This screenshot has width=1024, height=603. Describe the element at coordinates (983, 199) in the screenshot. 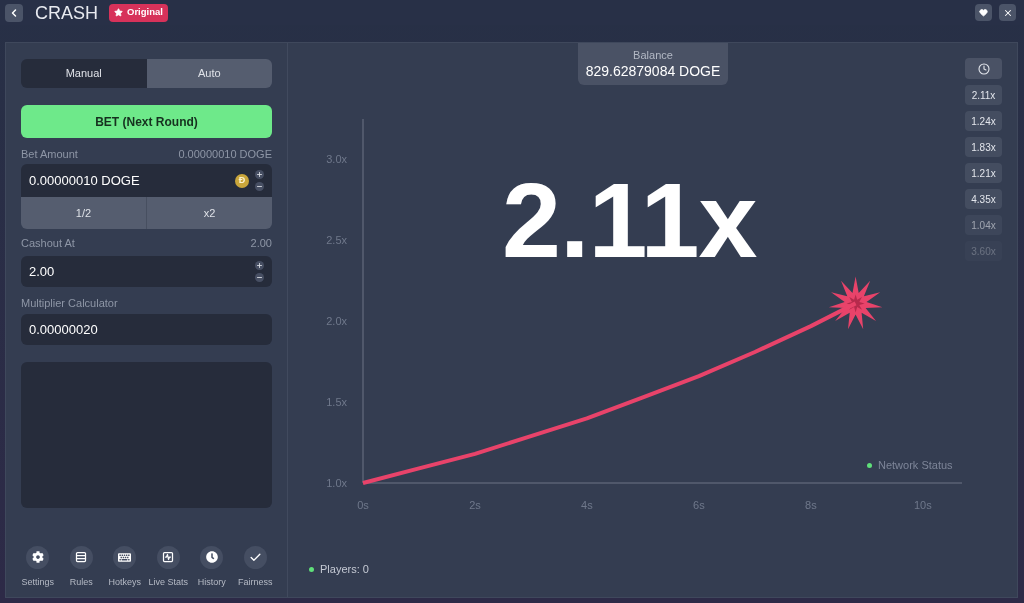

I see `history-multiplier: 4.35x` at that location.